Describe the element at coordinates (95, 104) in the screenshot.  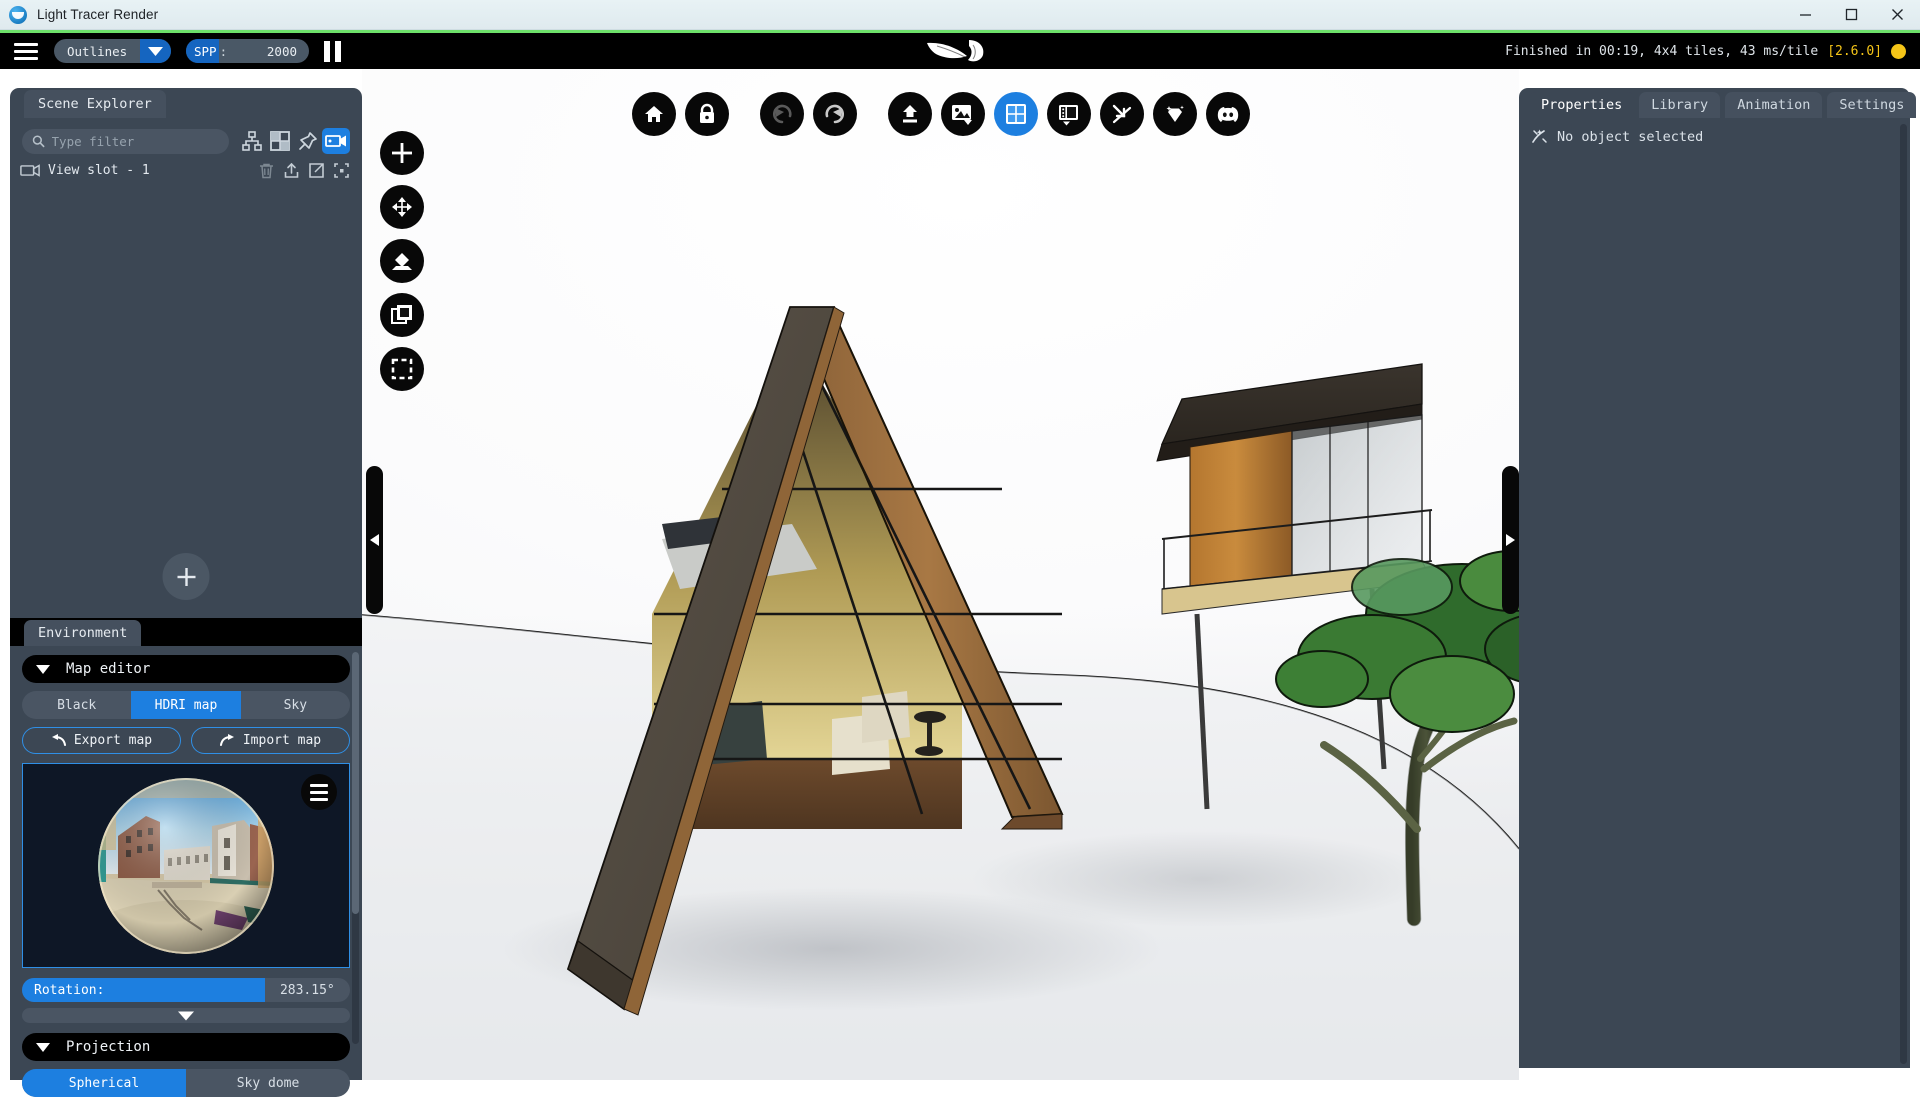
I see `tab-scene-explorer: Scene Explorer` at that location.